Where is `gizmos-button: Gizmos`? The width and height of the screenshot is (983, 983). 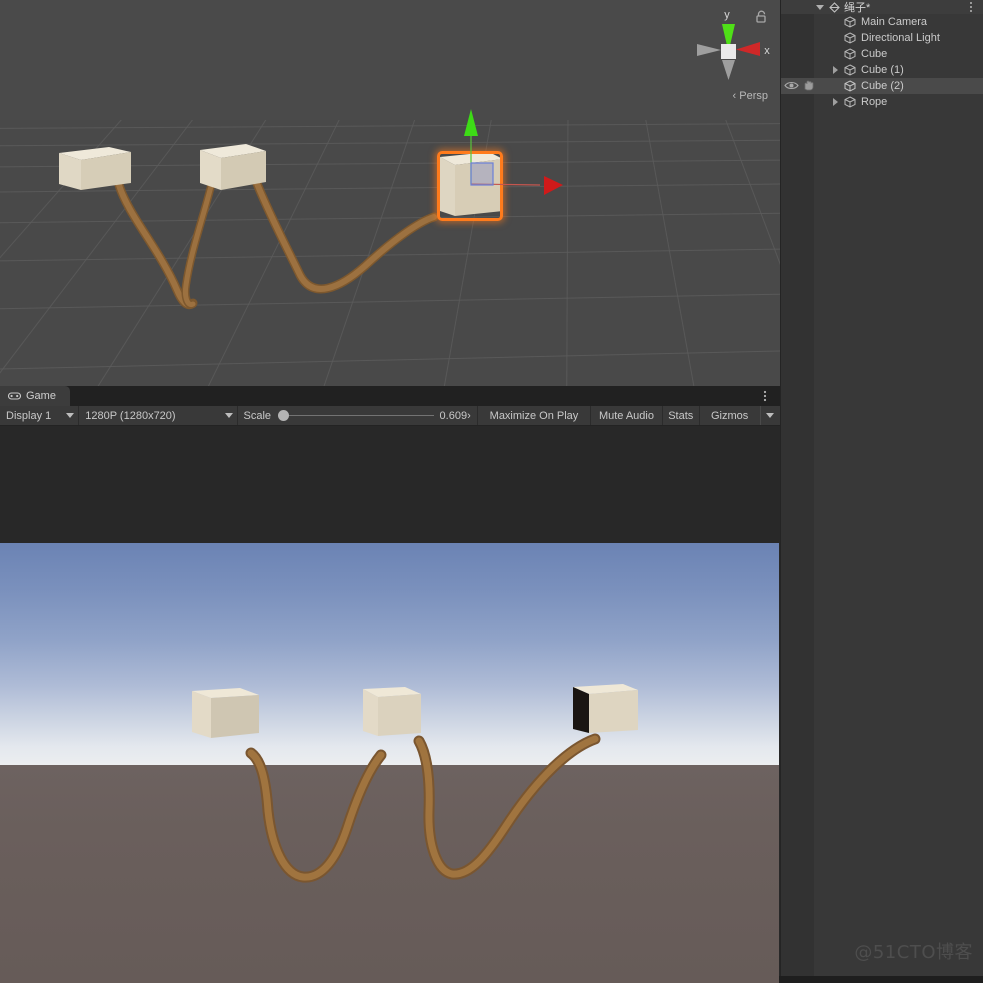
gizmos-button: Gizmos is located at coordinates (730, 415).